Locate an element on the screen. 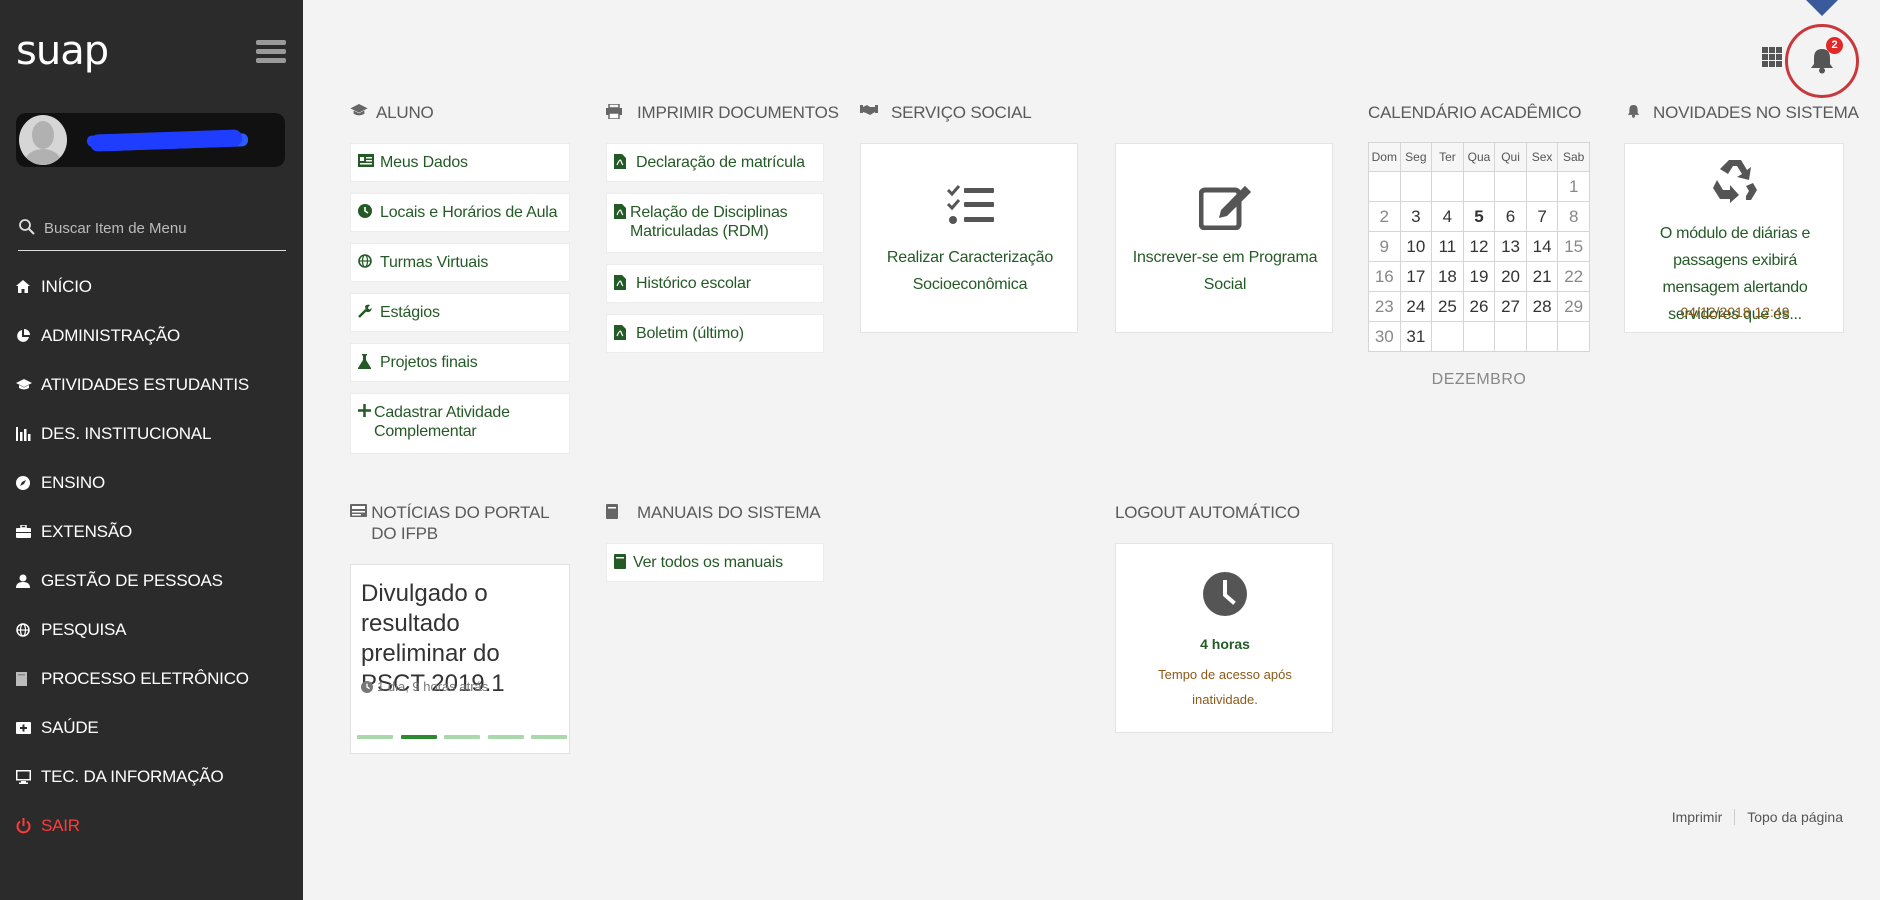  calendar-day: 21 is located at coordinates (1542, 276).